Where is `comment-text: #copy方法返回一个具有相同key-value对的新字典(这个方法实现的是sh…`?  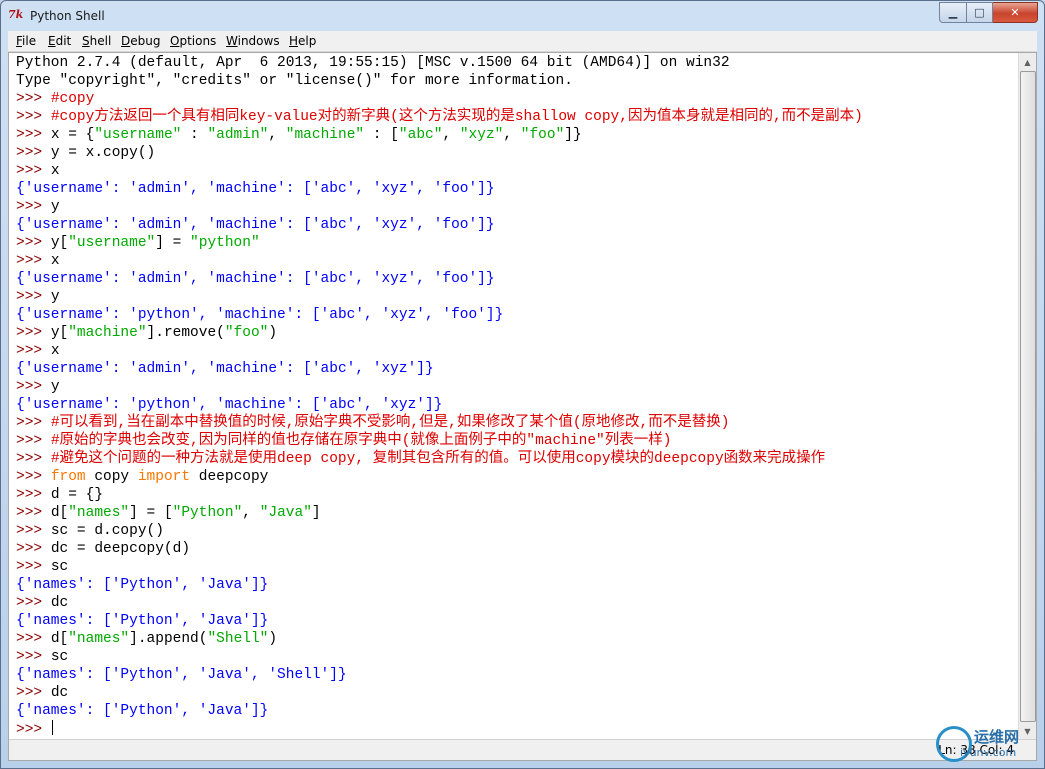 comment-text: #copy方法返回一个具有相同key-value对的新字典(这个方法实现的是sh… is located at coordinates (456, 117).